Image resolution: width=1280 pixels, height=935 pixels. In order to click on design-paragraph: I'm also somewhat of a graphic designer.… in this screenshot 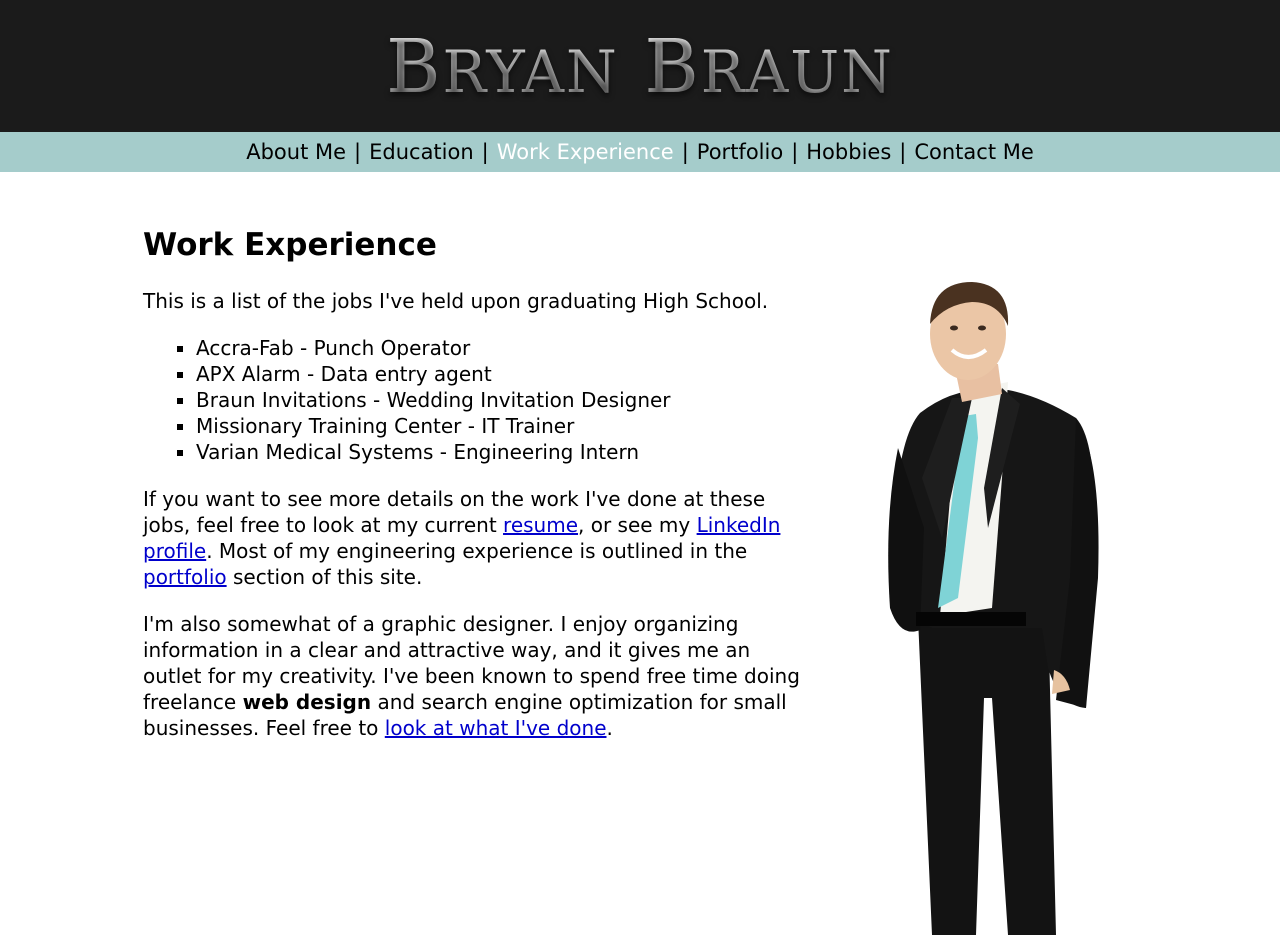, I will do `click(478, 676)`.